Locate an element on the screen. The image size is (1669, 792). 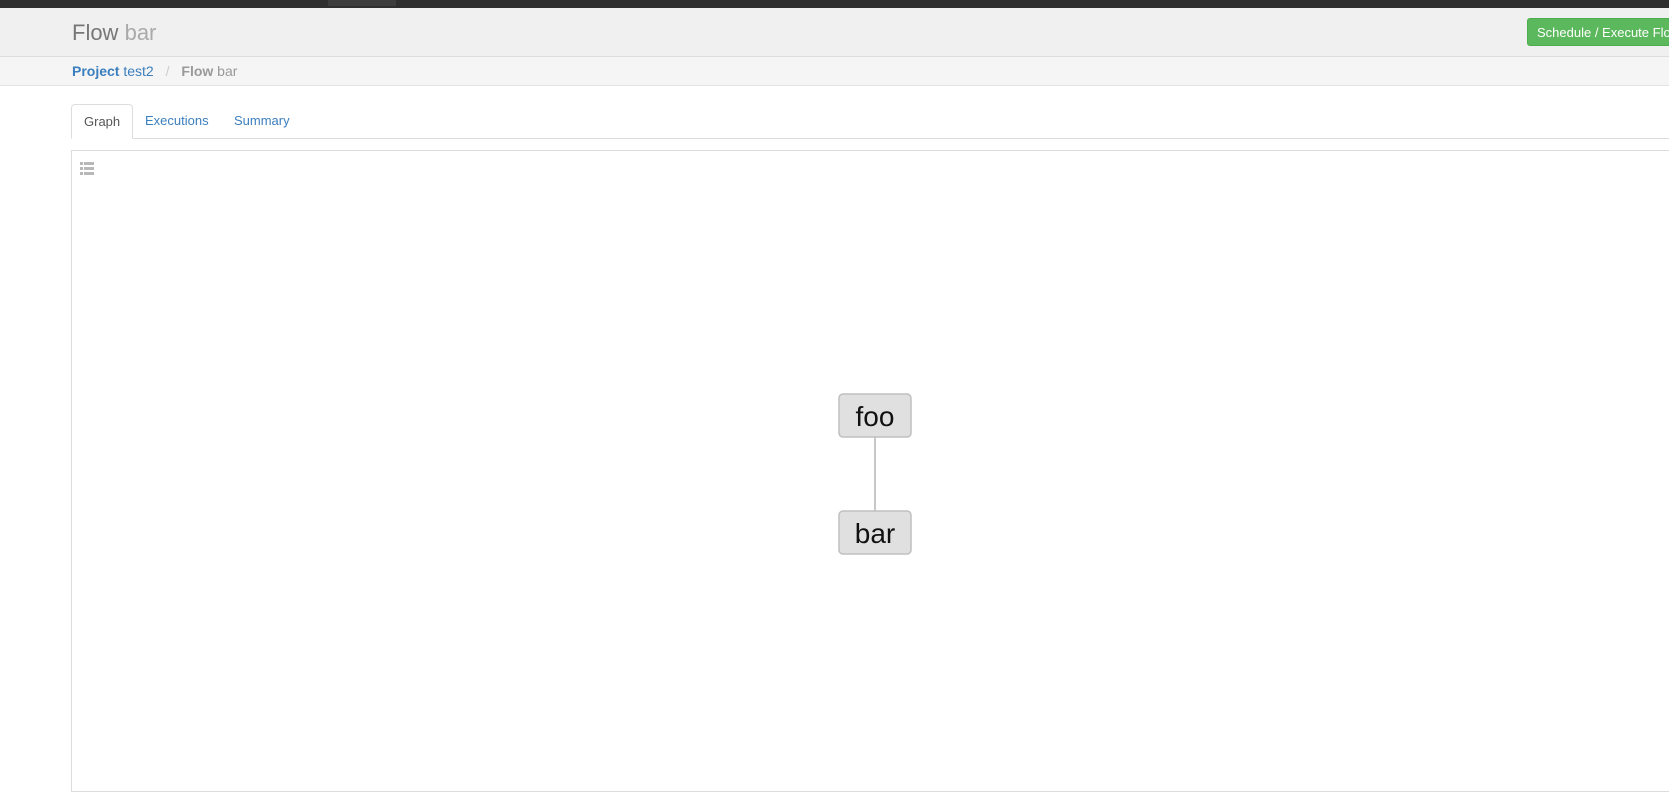
breadcrumb-project-link: Project test2 is located at coordinates (115, 71).